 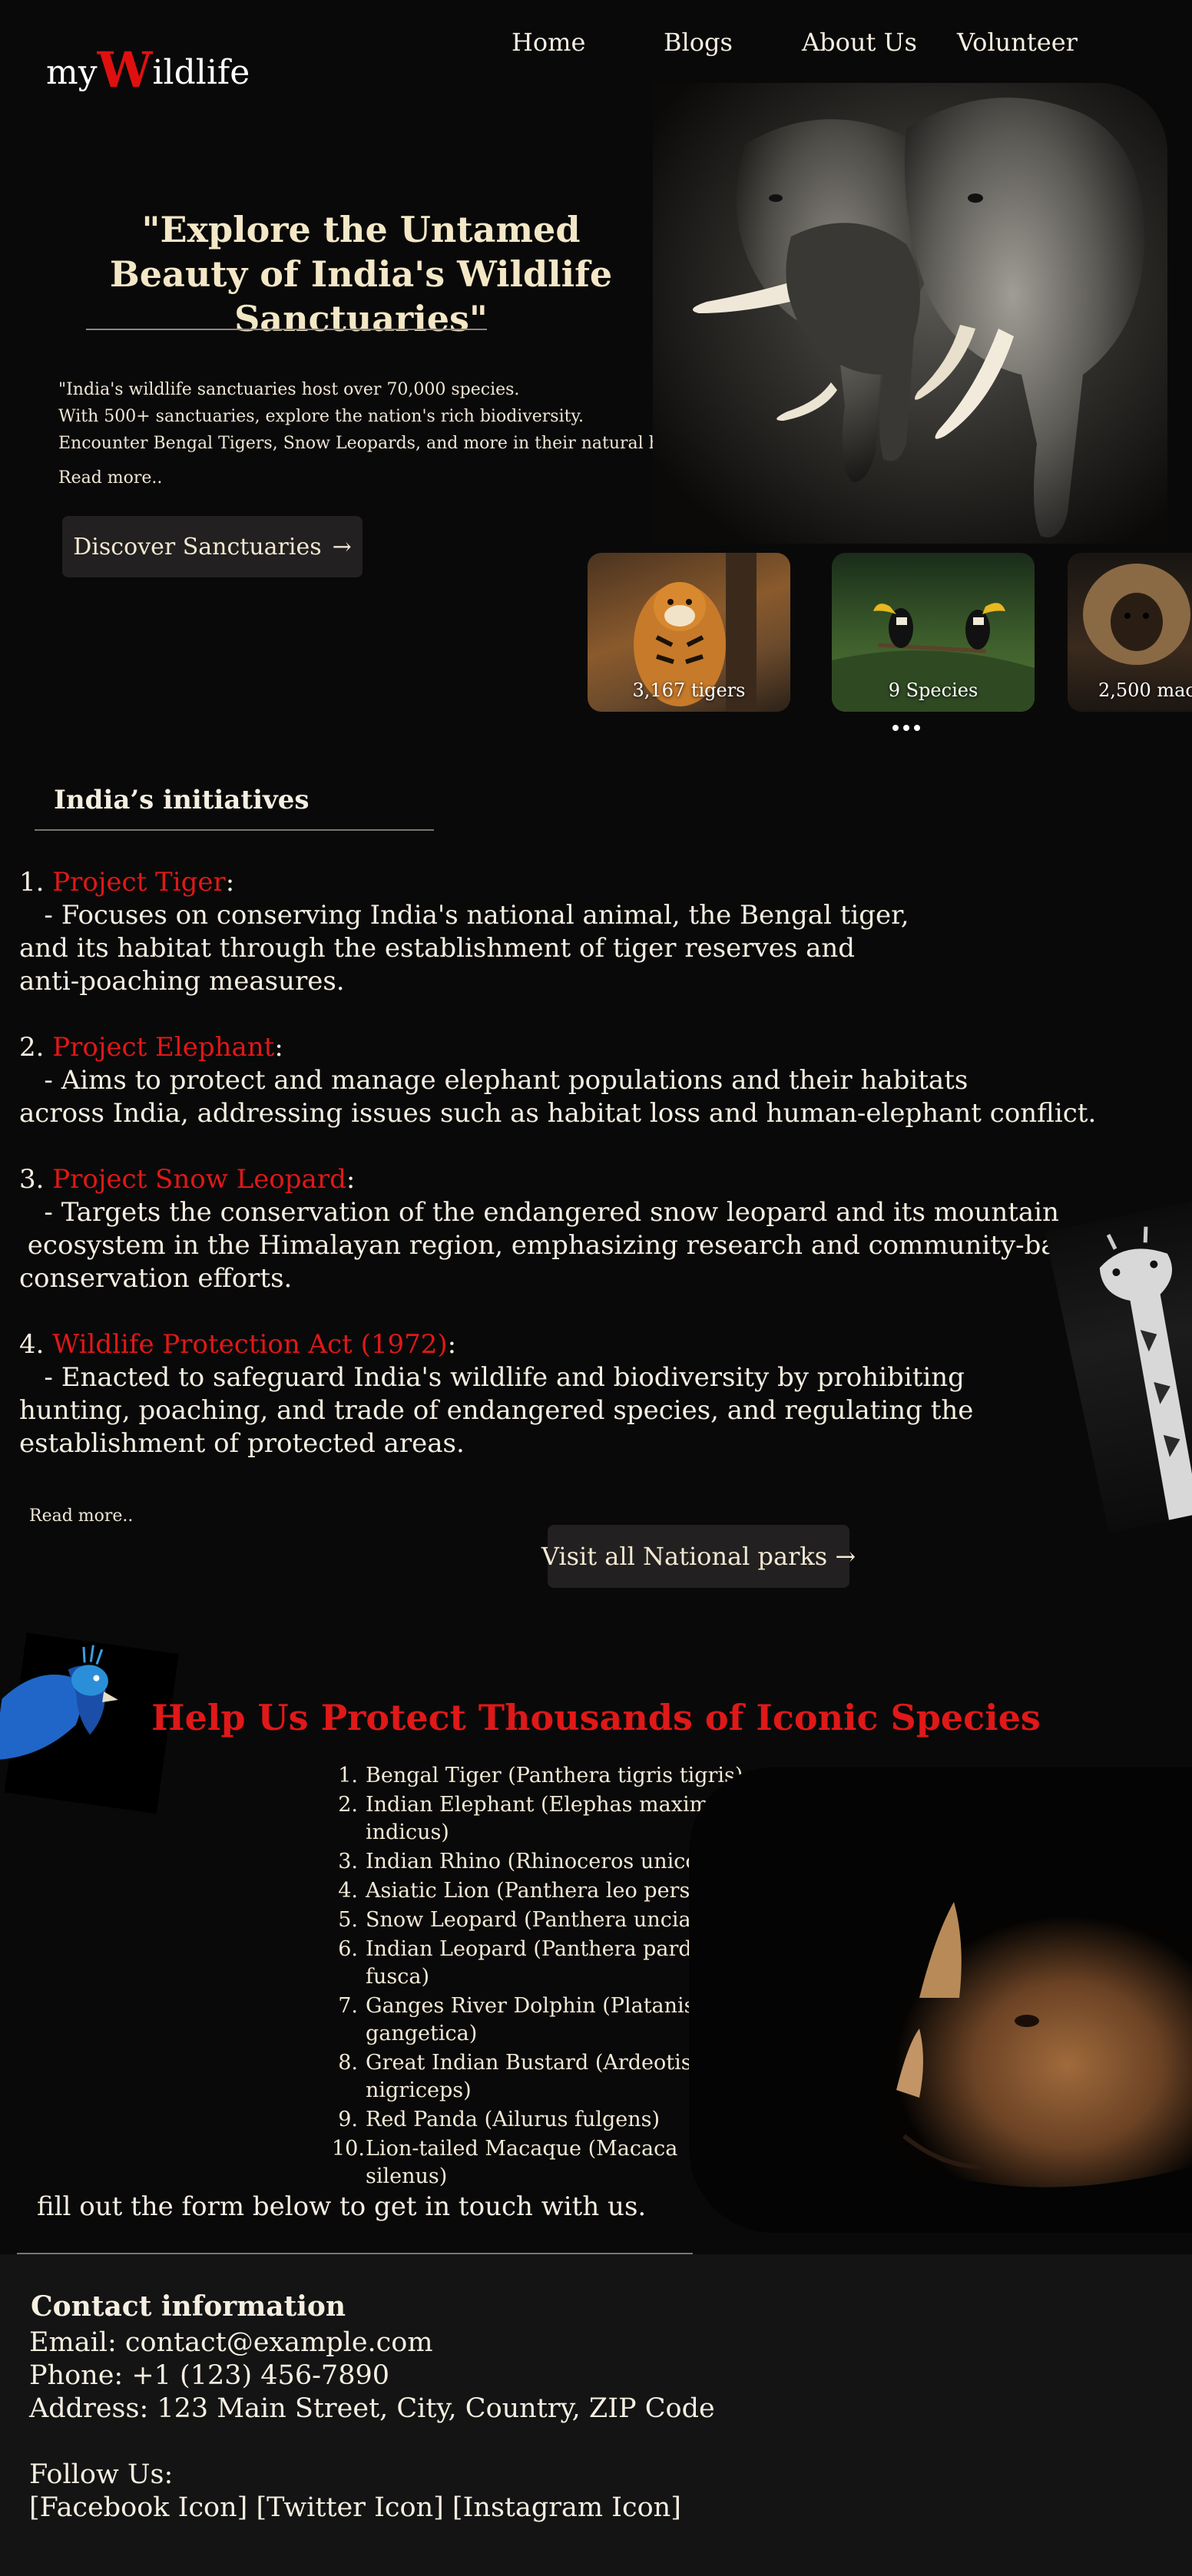 What do you see at coordinates (188, 2306) in the screenshot?
I see `contact-title: Contact information` at bounding box center [188, 2306].